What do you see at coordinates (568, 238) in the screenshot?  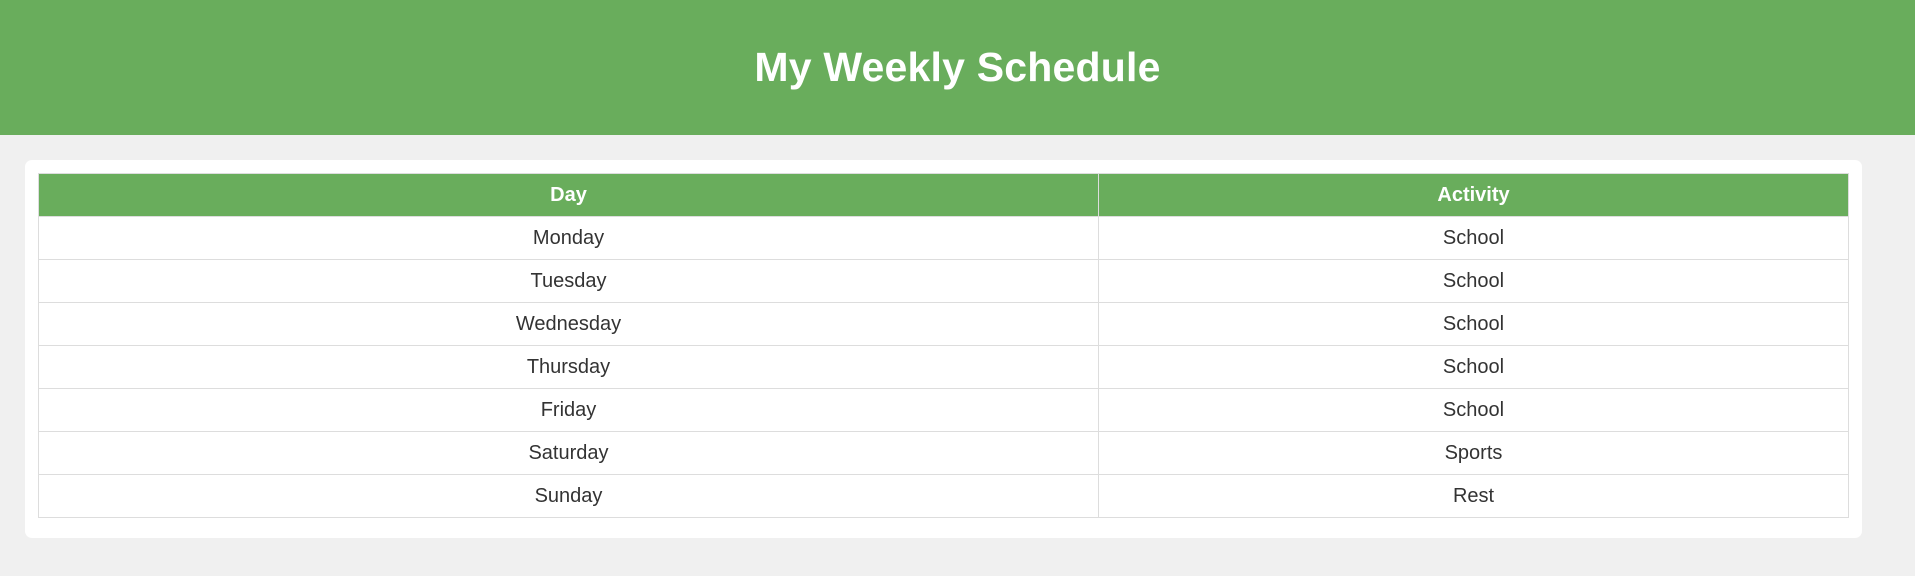 I see `day-cell: Monday` at bounding box center [568, 238].